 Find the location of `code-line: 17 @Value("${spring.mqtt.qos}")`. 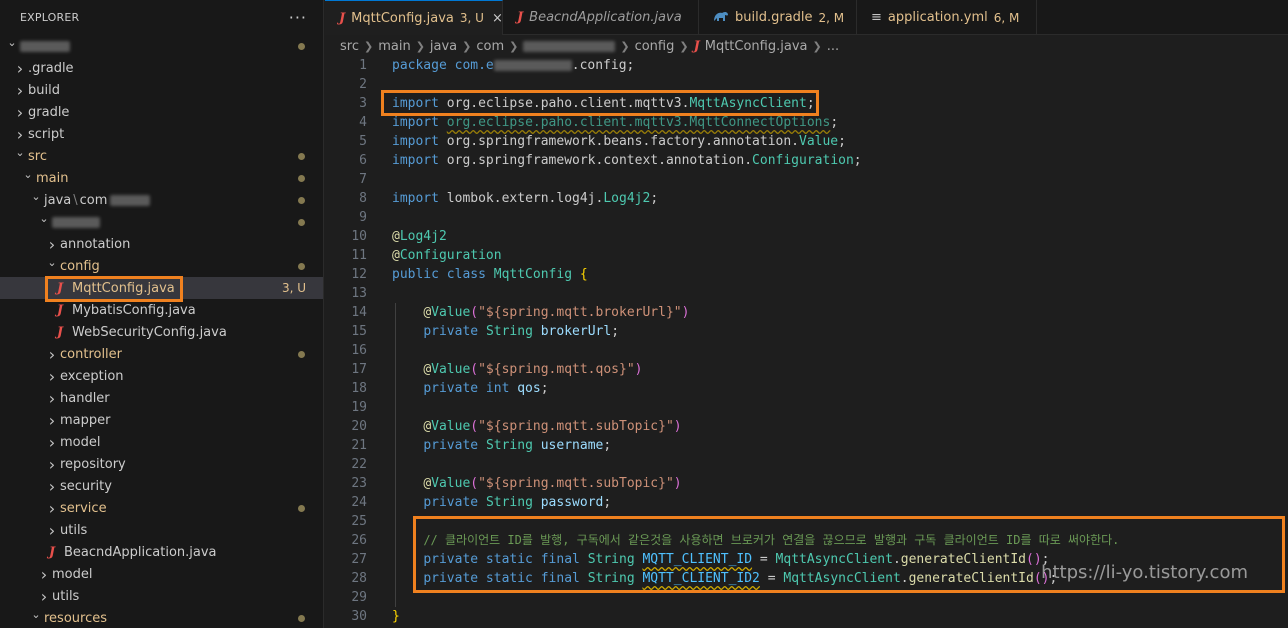

code-line: 17 @Value("${spring.mqtt.qos}") is located at coordinates (806, 369).